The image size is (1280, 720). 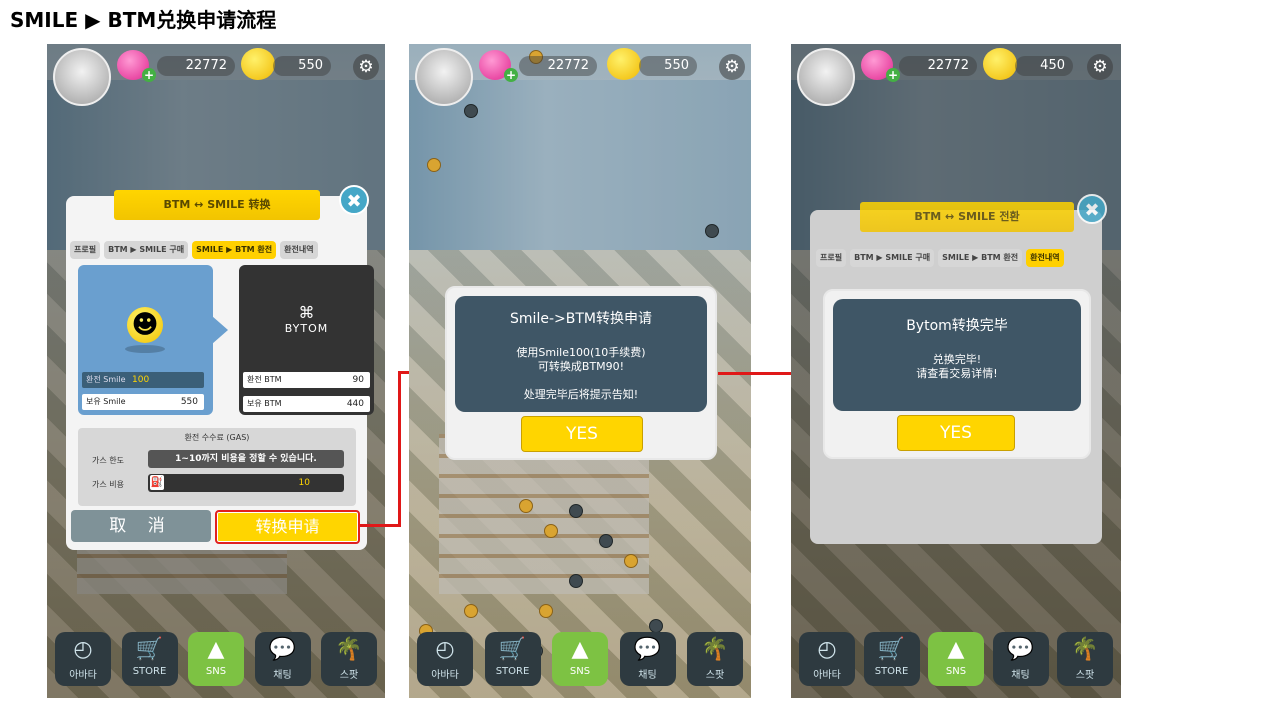 What do you see at coordinates (217, 437) in the screenshot?
I see `gas-title: 환전 수수료 (GAS)` at bounding box center [217, 437].